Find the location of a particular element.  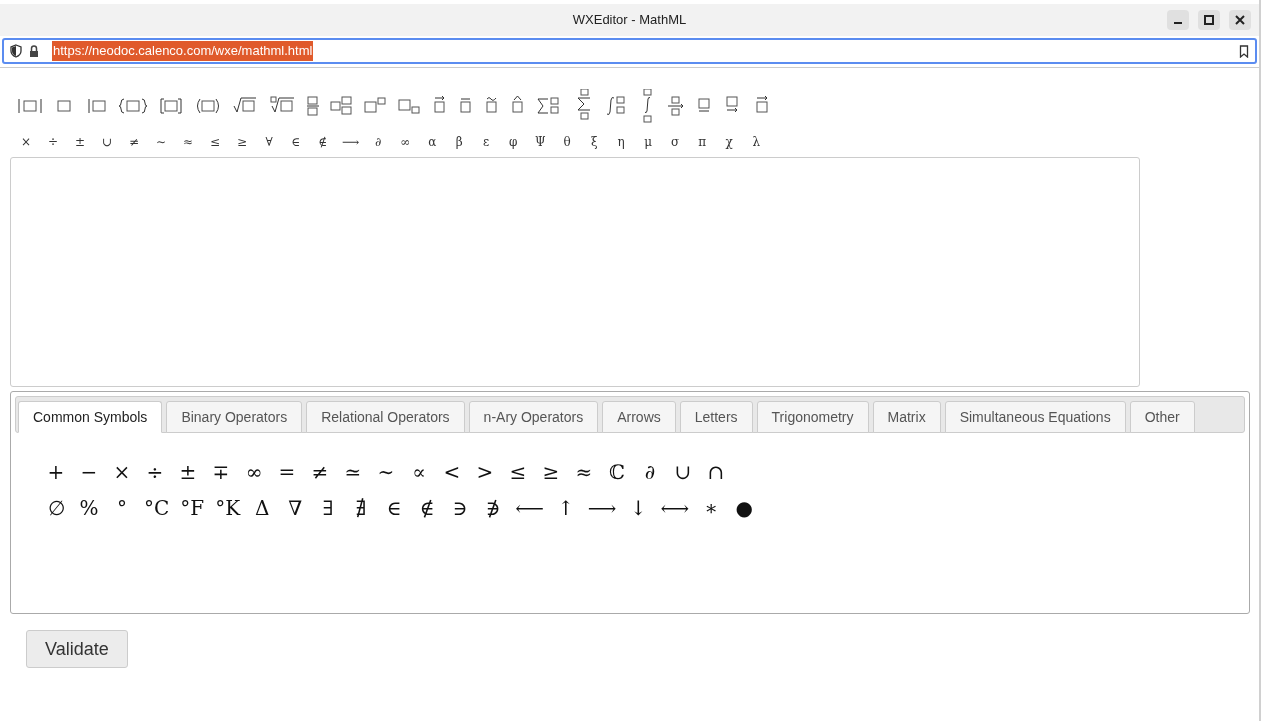

symbol-button: + is located at coordinates (56, 472).